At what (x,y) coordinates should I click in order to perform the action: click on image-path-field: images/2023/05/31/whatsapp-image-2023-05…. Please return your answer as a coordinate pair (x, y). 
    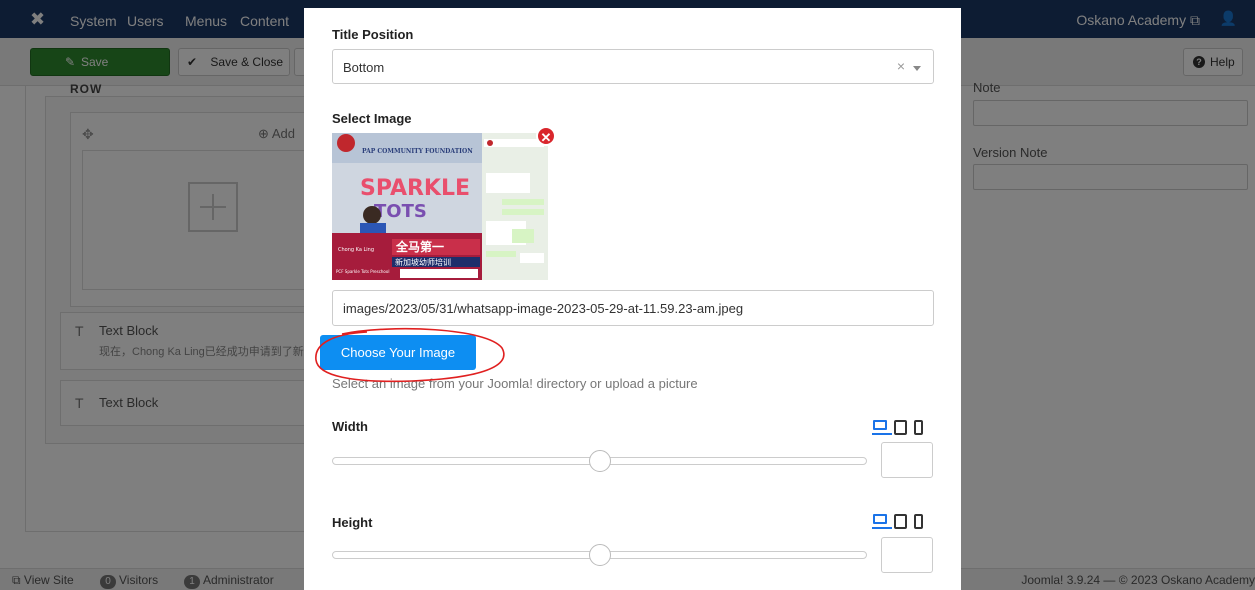
    Looking at the image, I should click on (633, 308).